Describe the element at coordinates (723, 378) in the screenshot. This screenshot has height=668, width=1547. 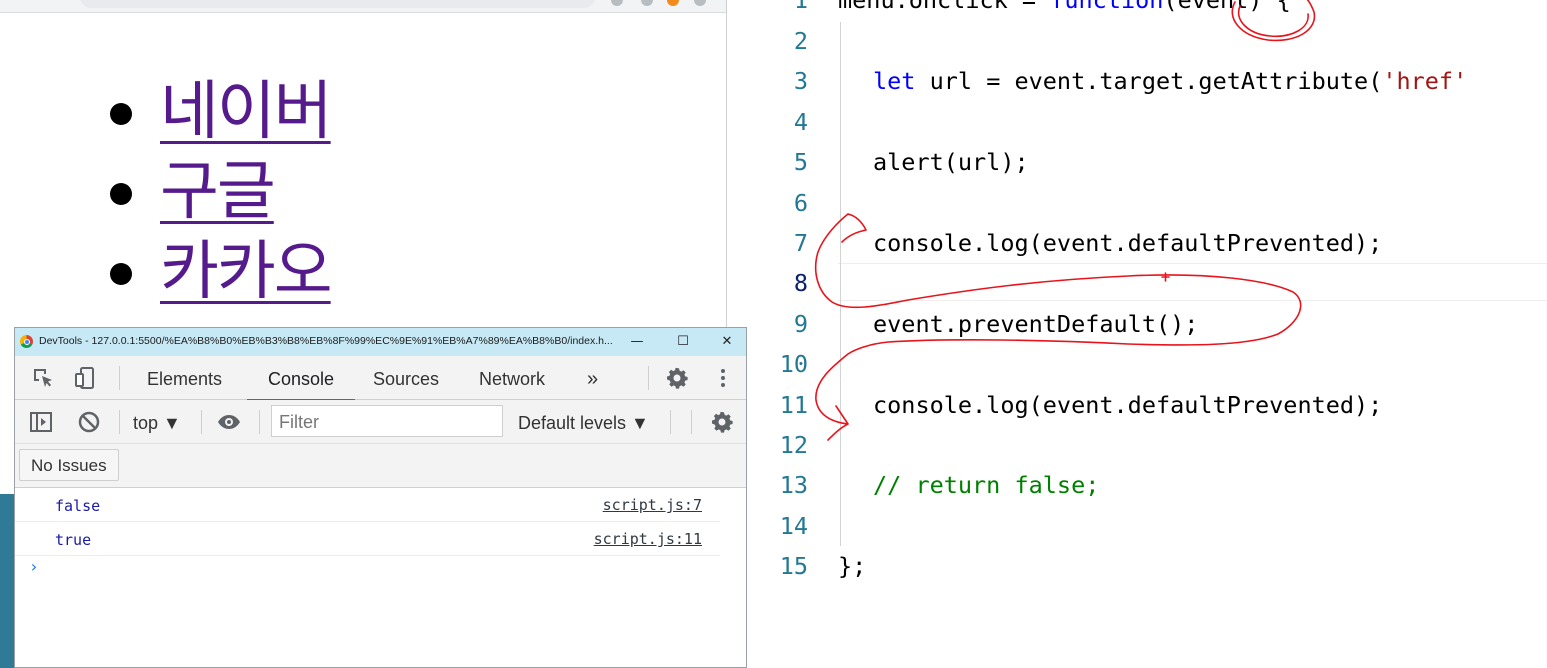
I see `kebab-menu-icon` at that location.